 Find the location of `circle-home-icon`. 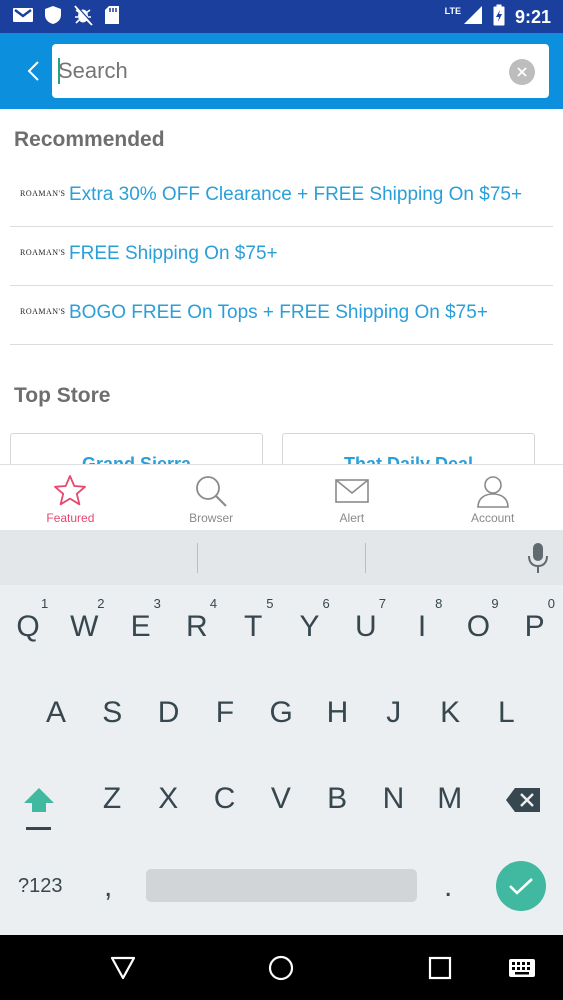

circle-home-icon is located at coordinates (281, 968).